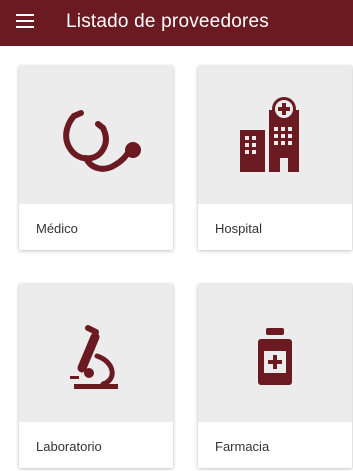 The height and width of the screenshot is (471, 353). I want to click on menu-button, so click(25, 21).